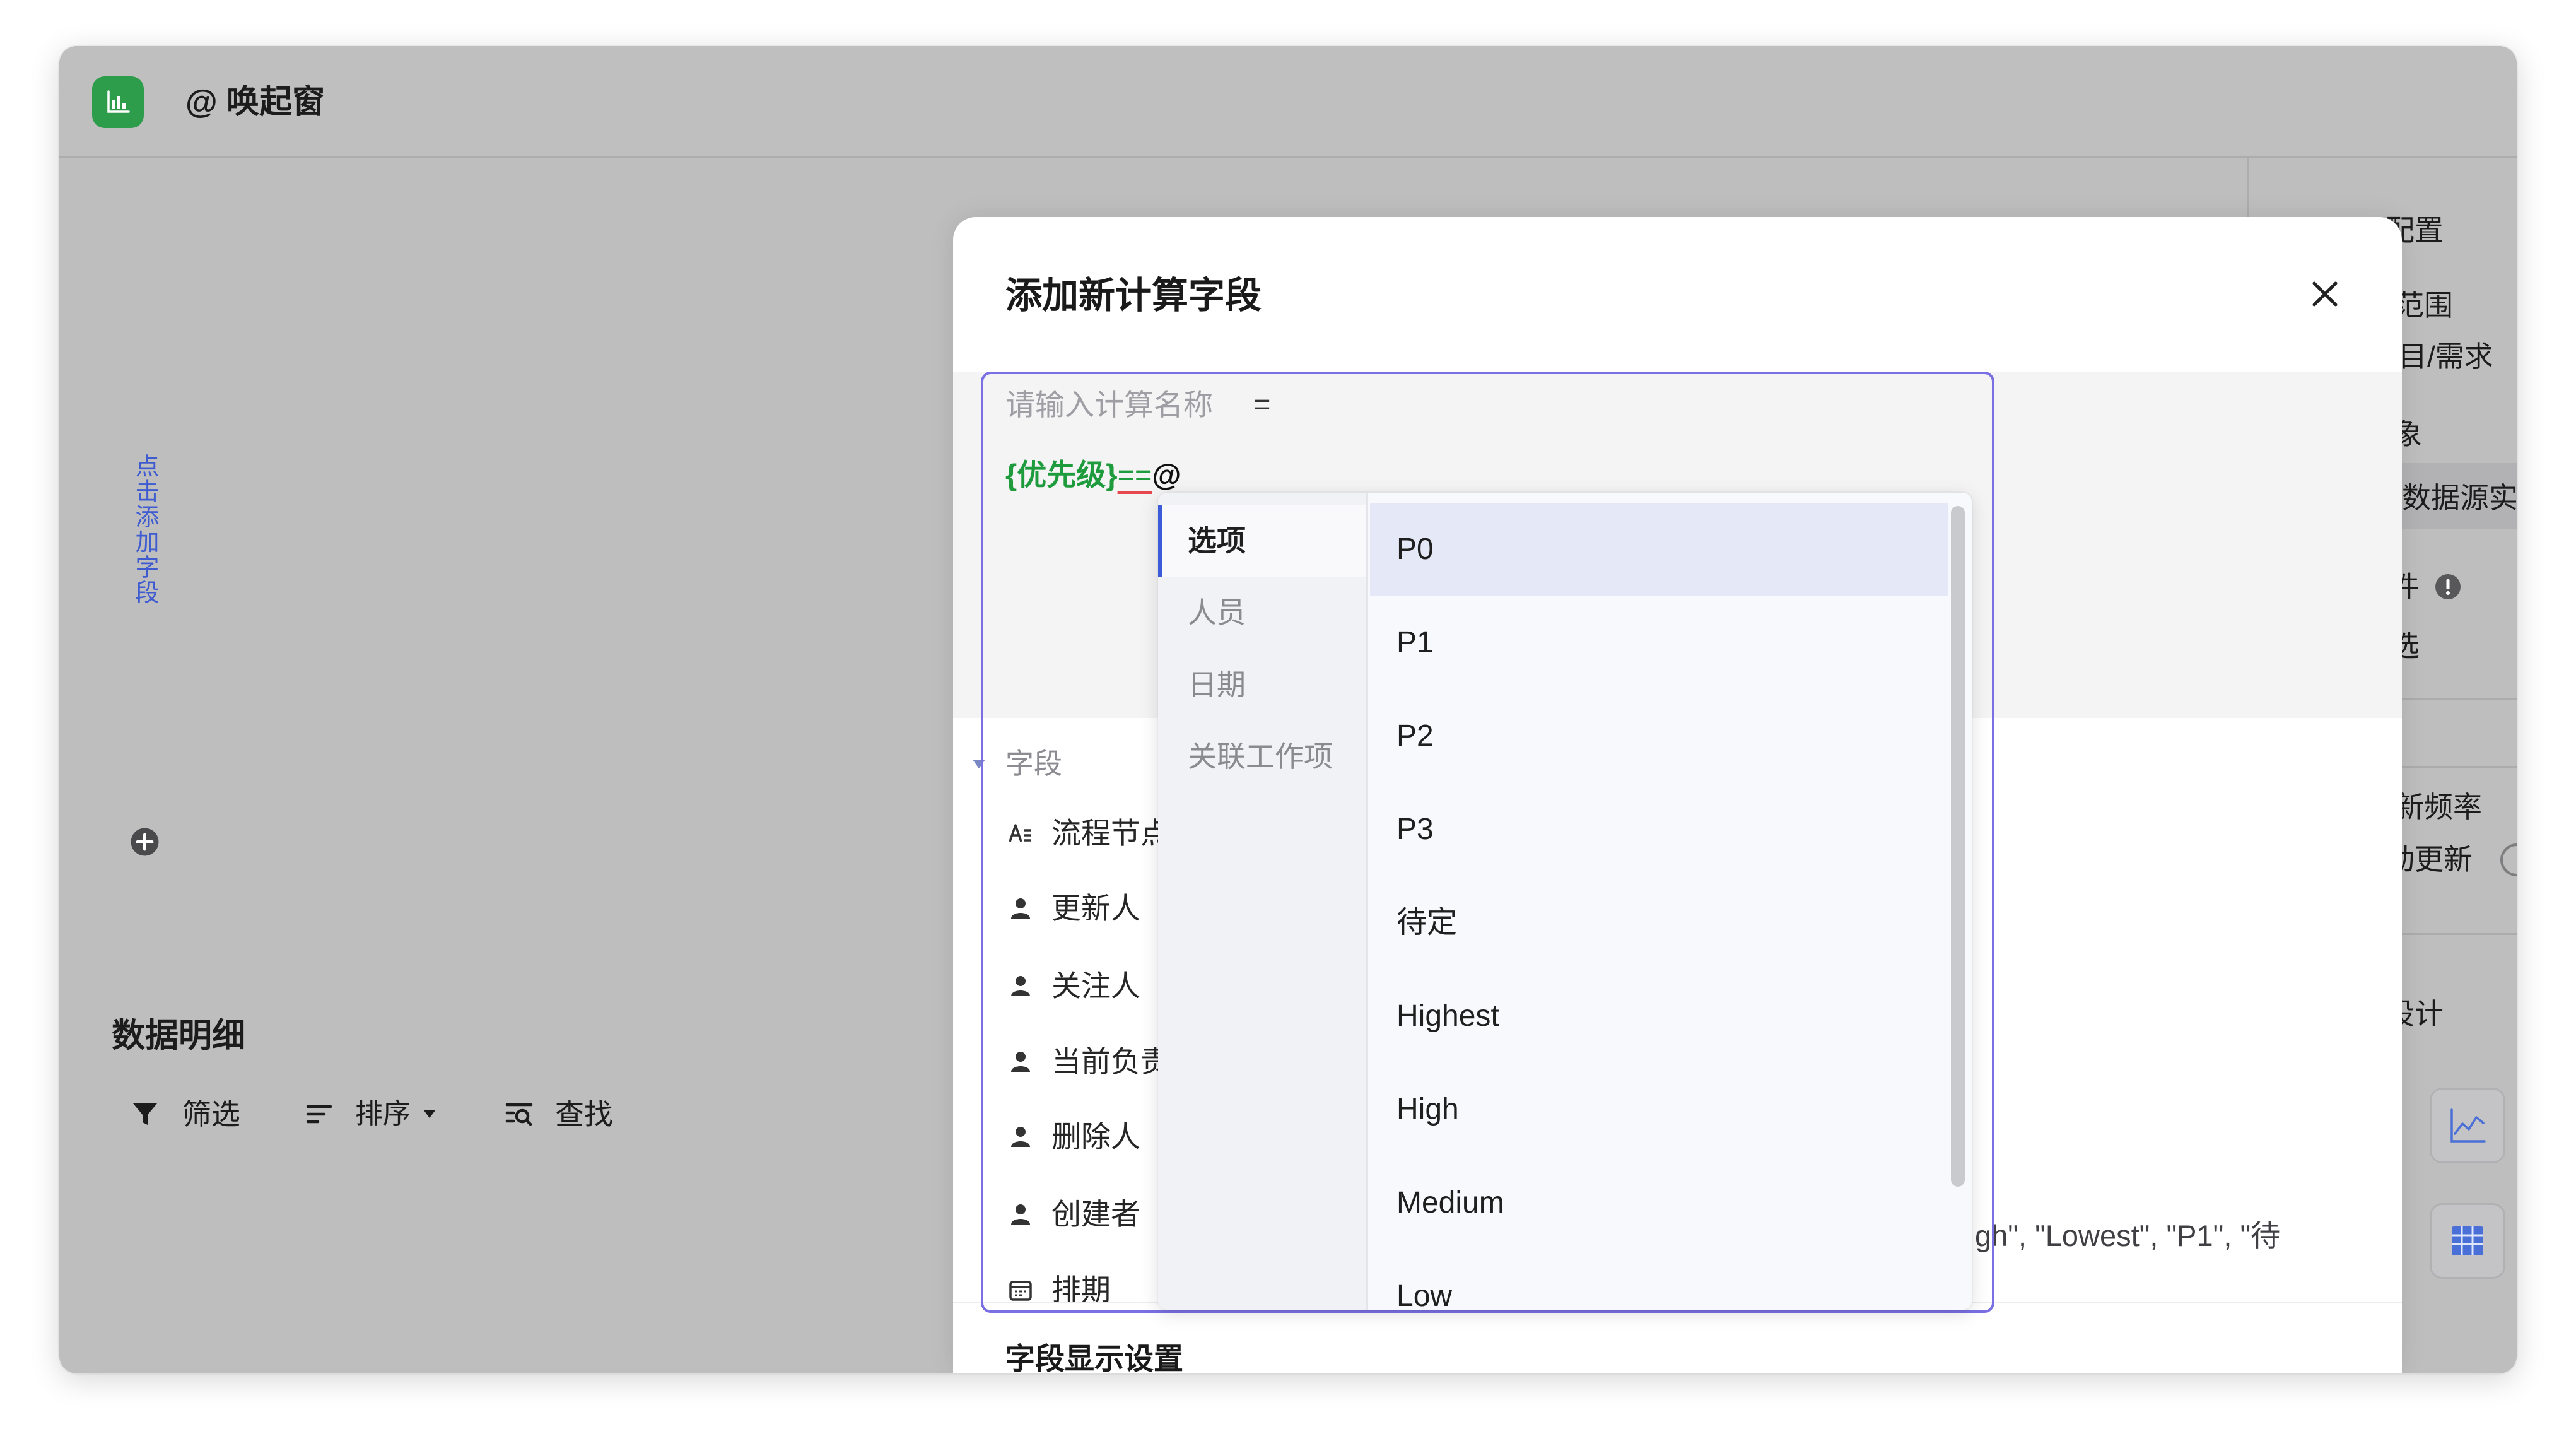 Image resolution: width=2576 pixels, height=1446 pixels. I want to click on dialog-title: 添加新计算字段, so click(1133, 295).